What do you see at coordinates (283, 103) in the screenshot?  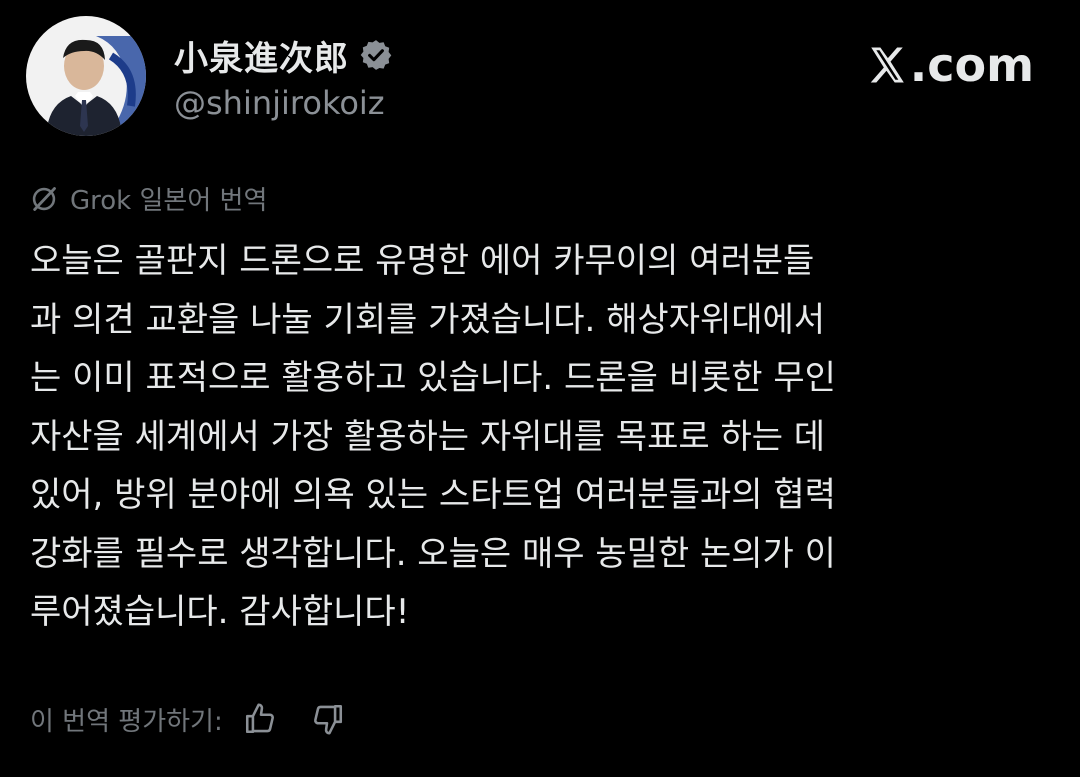 I see `user-handle: @shinjirokoiz` at bounding box center [283, 103].